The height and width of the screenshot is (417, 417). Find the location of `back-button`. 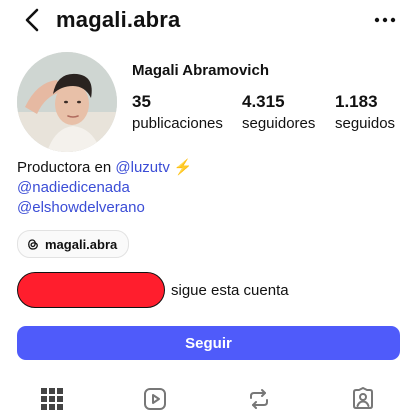

back-button is located at coordinates (32, 20).